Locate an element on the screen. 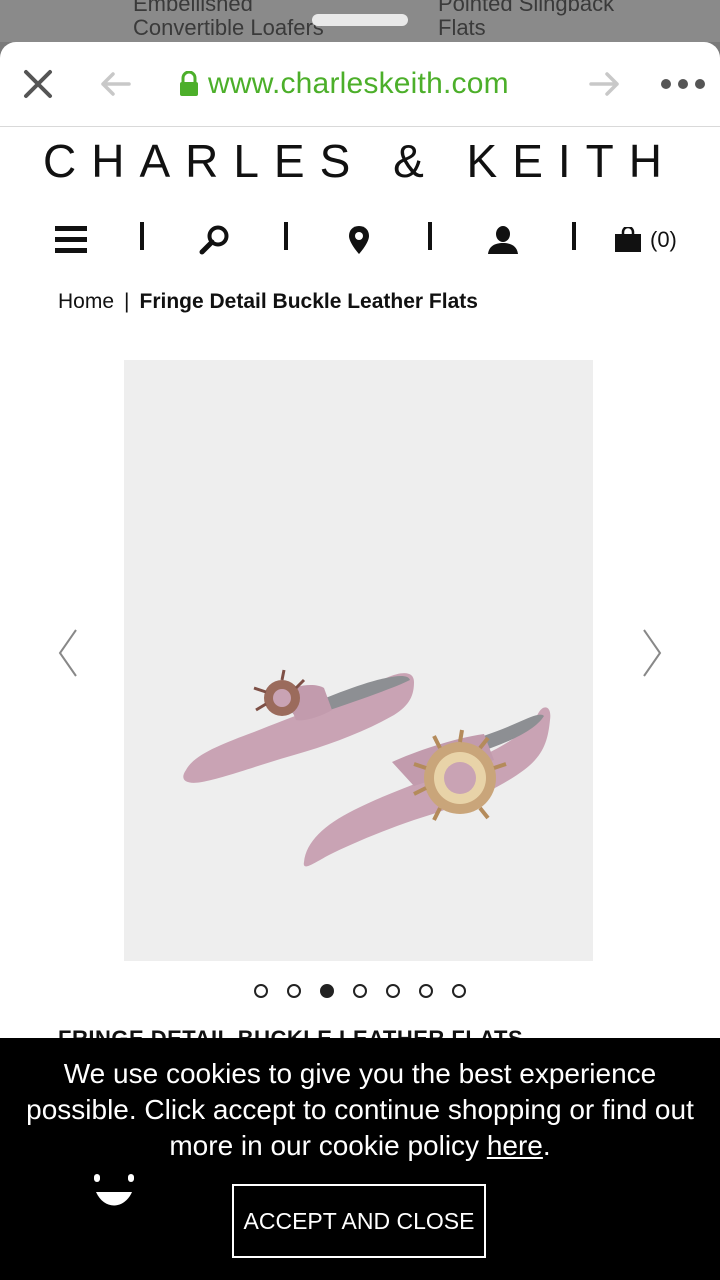 Image resolution: width=720 pixels, height=1280 pixels. breadcrumb-current: Fringe Detail Buckle Leather Flats is located at coordinates (308, 301).